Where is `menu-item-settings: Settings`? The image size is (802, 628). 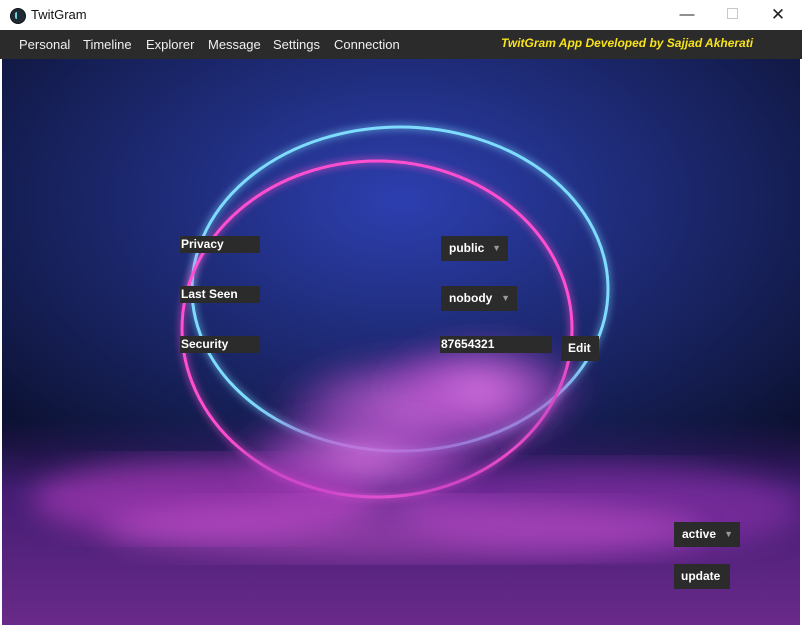
menu-item-settings: Settings is located at coordinates (296, 44).